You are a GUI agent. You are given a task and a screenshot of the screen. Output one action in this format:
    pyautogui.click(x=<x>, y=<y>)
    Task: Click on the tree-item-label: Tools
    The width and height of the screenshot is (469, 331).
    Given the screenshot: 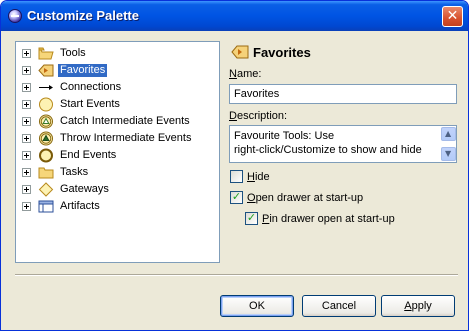 What is the action you would take?
    pyautogui.click(x=73, y=53)
    